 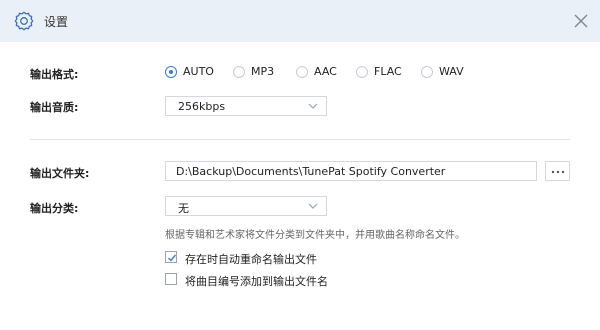 I want to click on checkbox-label: 将曲目编号添加到输出文件名, so click(x=256, y=281).